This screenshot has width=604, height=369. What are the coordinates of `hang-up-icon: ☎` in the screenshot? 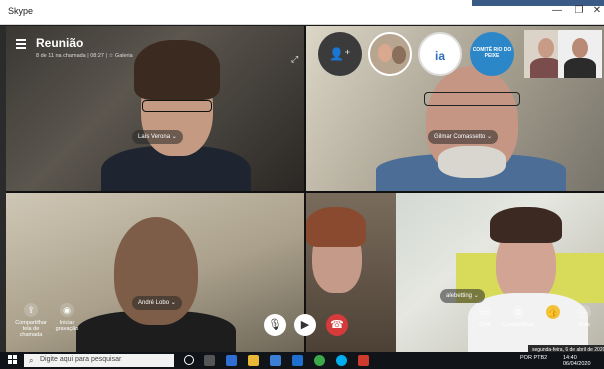 It's located at (337, 325).